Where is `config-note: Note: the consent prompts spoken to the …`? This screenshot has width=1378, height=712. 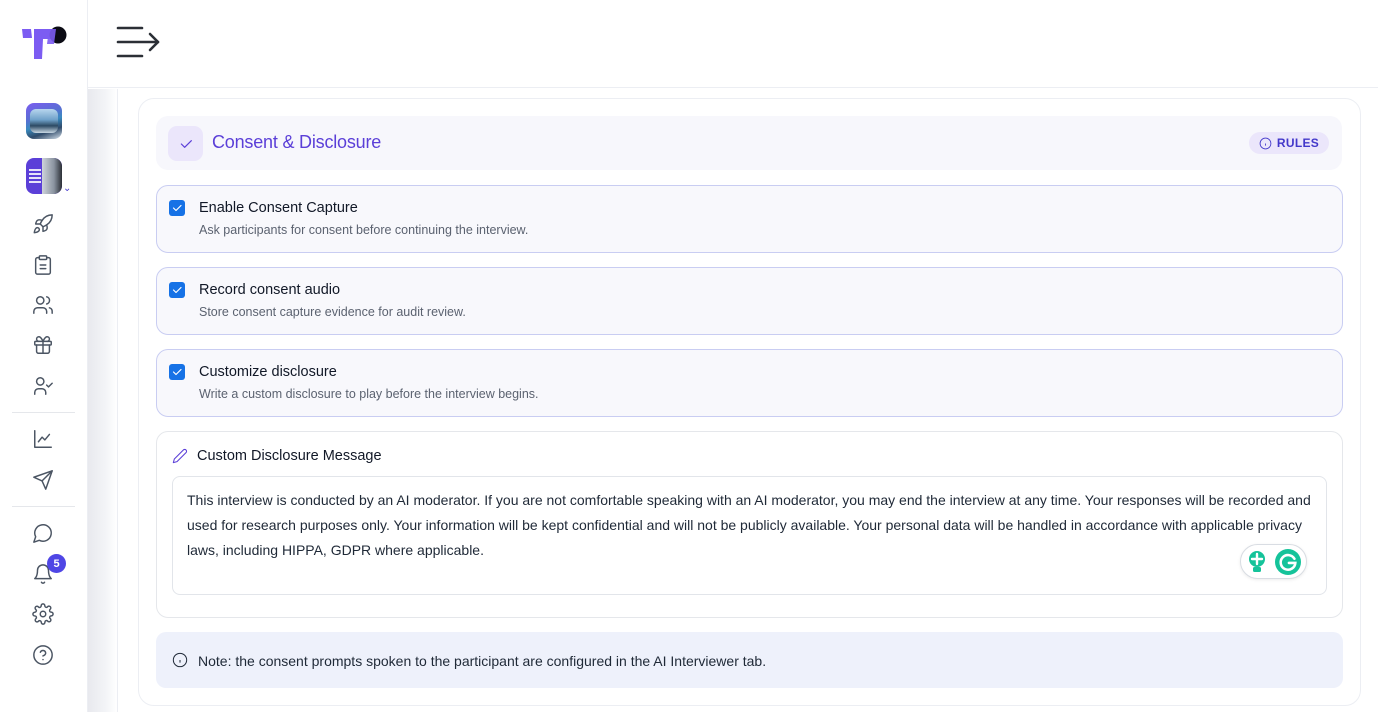
config-note: Note: the consent prompts spoken to the … is located at coordinates (749, 660).